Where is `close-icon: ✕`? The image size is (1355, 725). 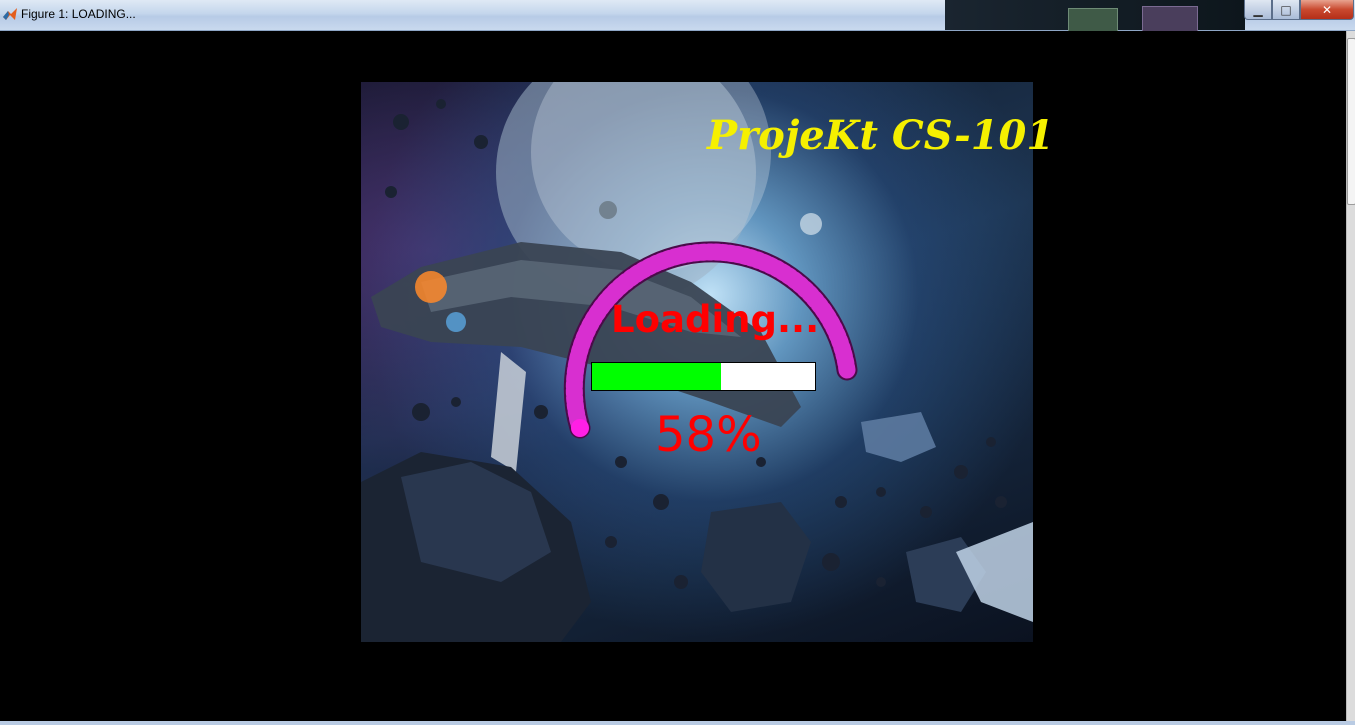 close-icon: ✕ is located at coordinates (1327, 9).